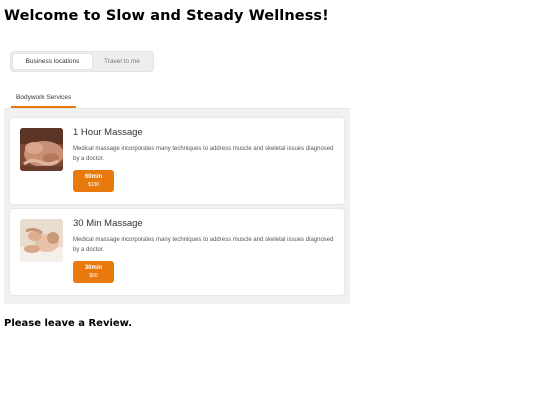  Describe the element at coordinates (93, 185) in the screenshot. I see `service-price: $100` at that location.